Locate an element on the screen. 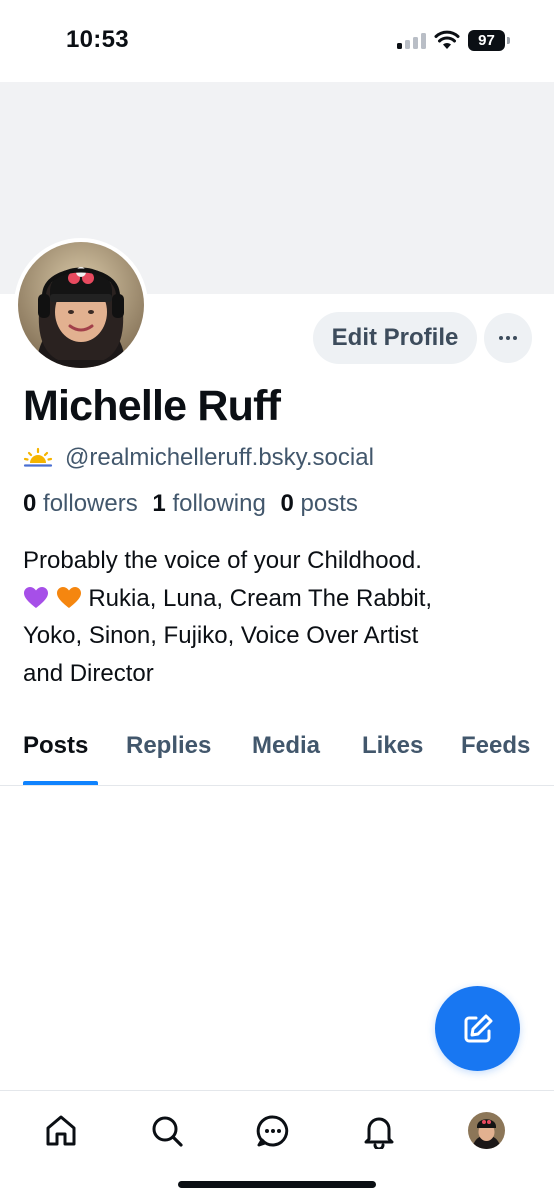 This screenshot has height=1200, width=554. status-time: 10:53 is located at coordinates (97, 39).